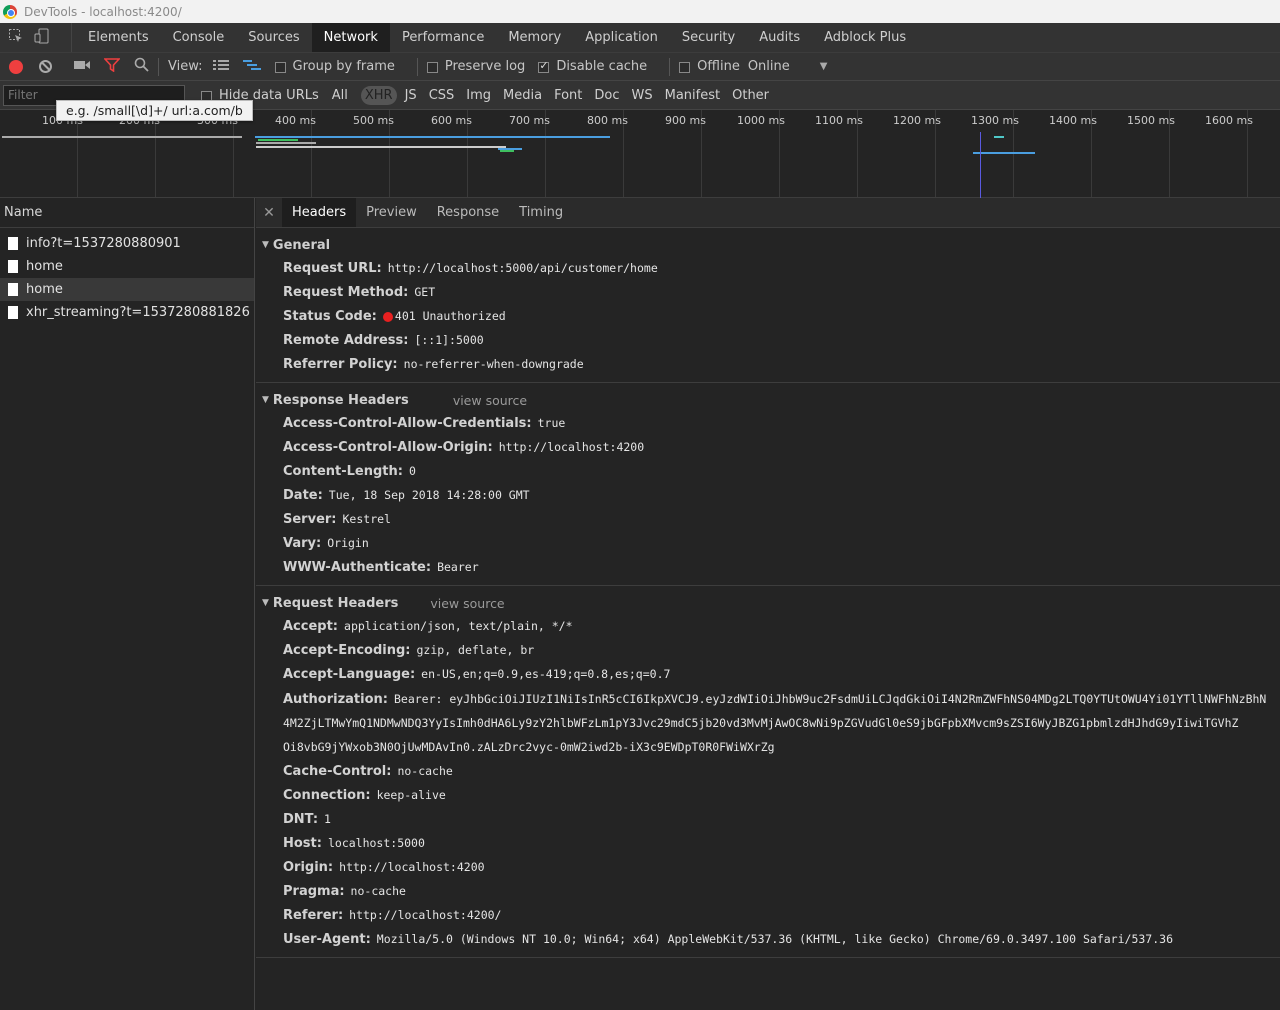 The width and height of the screenshot is (1280, 1010). What do you see at coordinates (788, 66) in the screenshot?
I see `throttling-select: Online ▼` at bounding box center [788, 66].